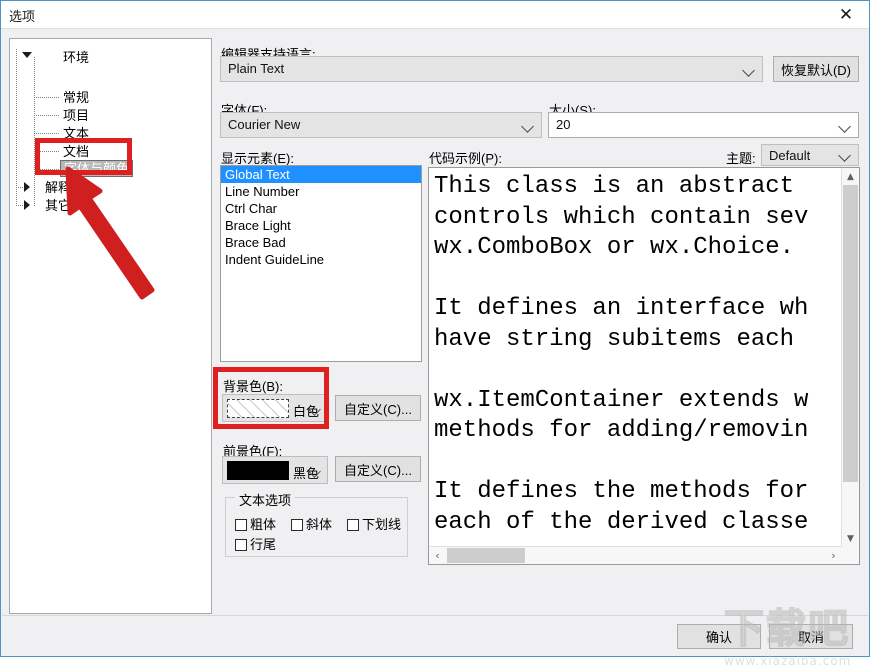 Image resolution: width=870 pixels, height=668 pixels. Describe the element at coordinates (833, 555) in the screenshot. I see `scroll-right-icon: ›` at that location.